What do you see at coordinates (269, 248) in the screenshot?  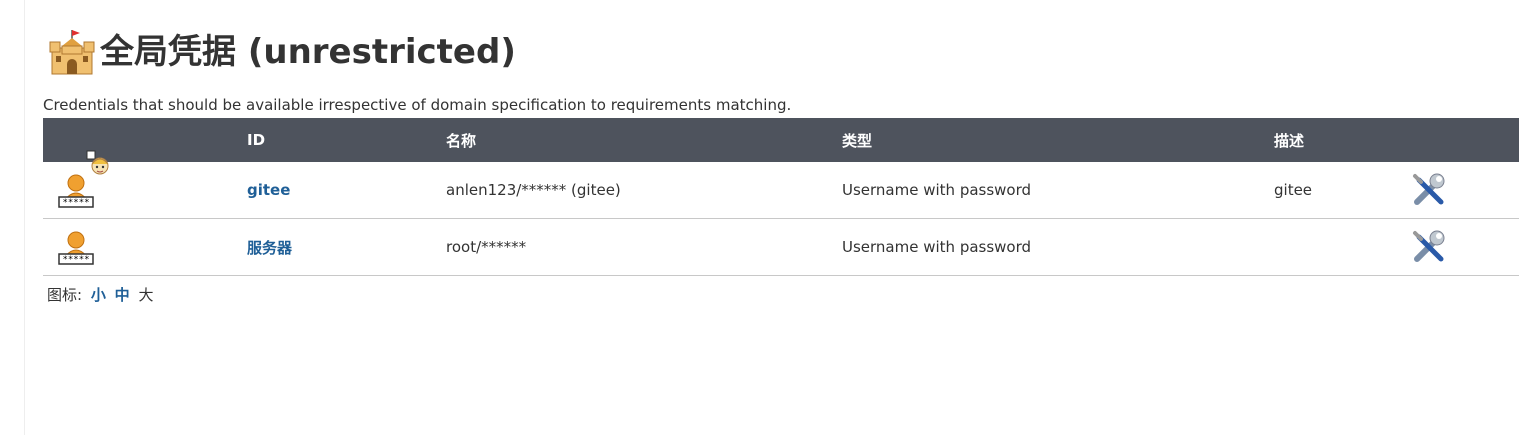 I see `credential-id-link: 服务器` at bounding box center [269, 248].